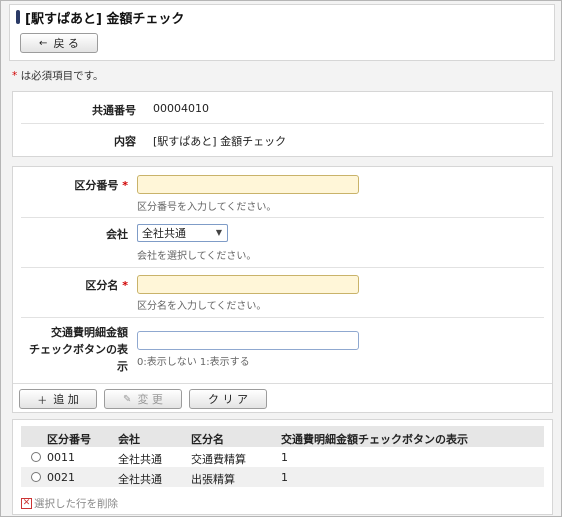 Image resolution: width=562 pixels, height=517 pixels. I want to click on kubun-name-hint: 区分名を入力してください。, so click(202, 306).